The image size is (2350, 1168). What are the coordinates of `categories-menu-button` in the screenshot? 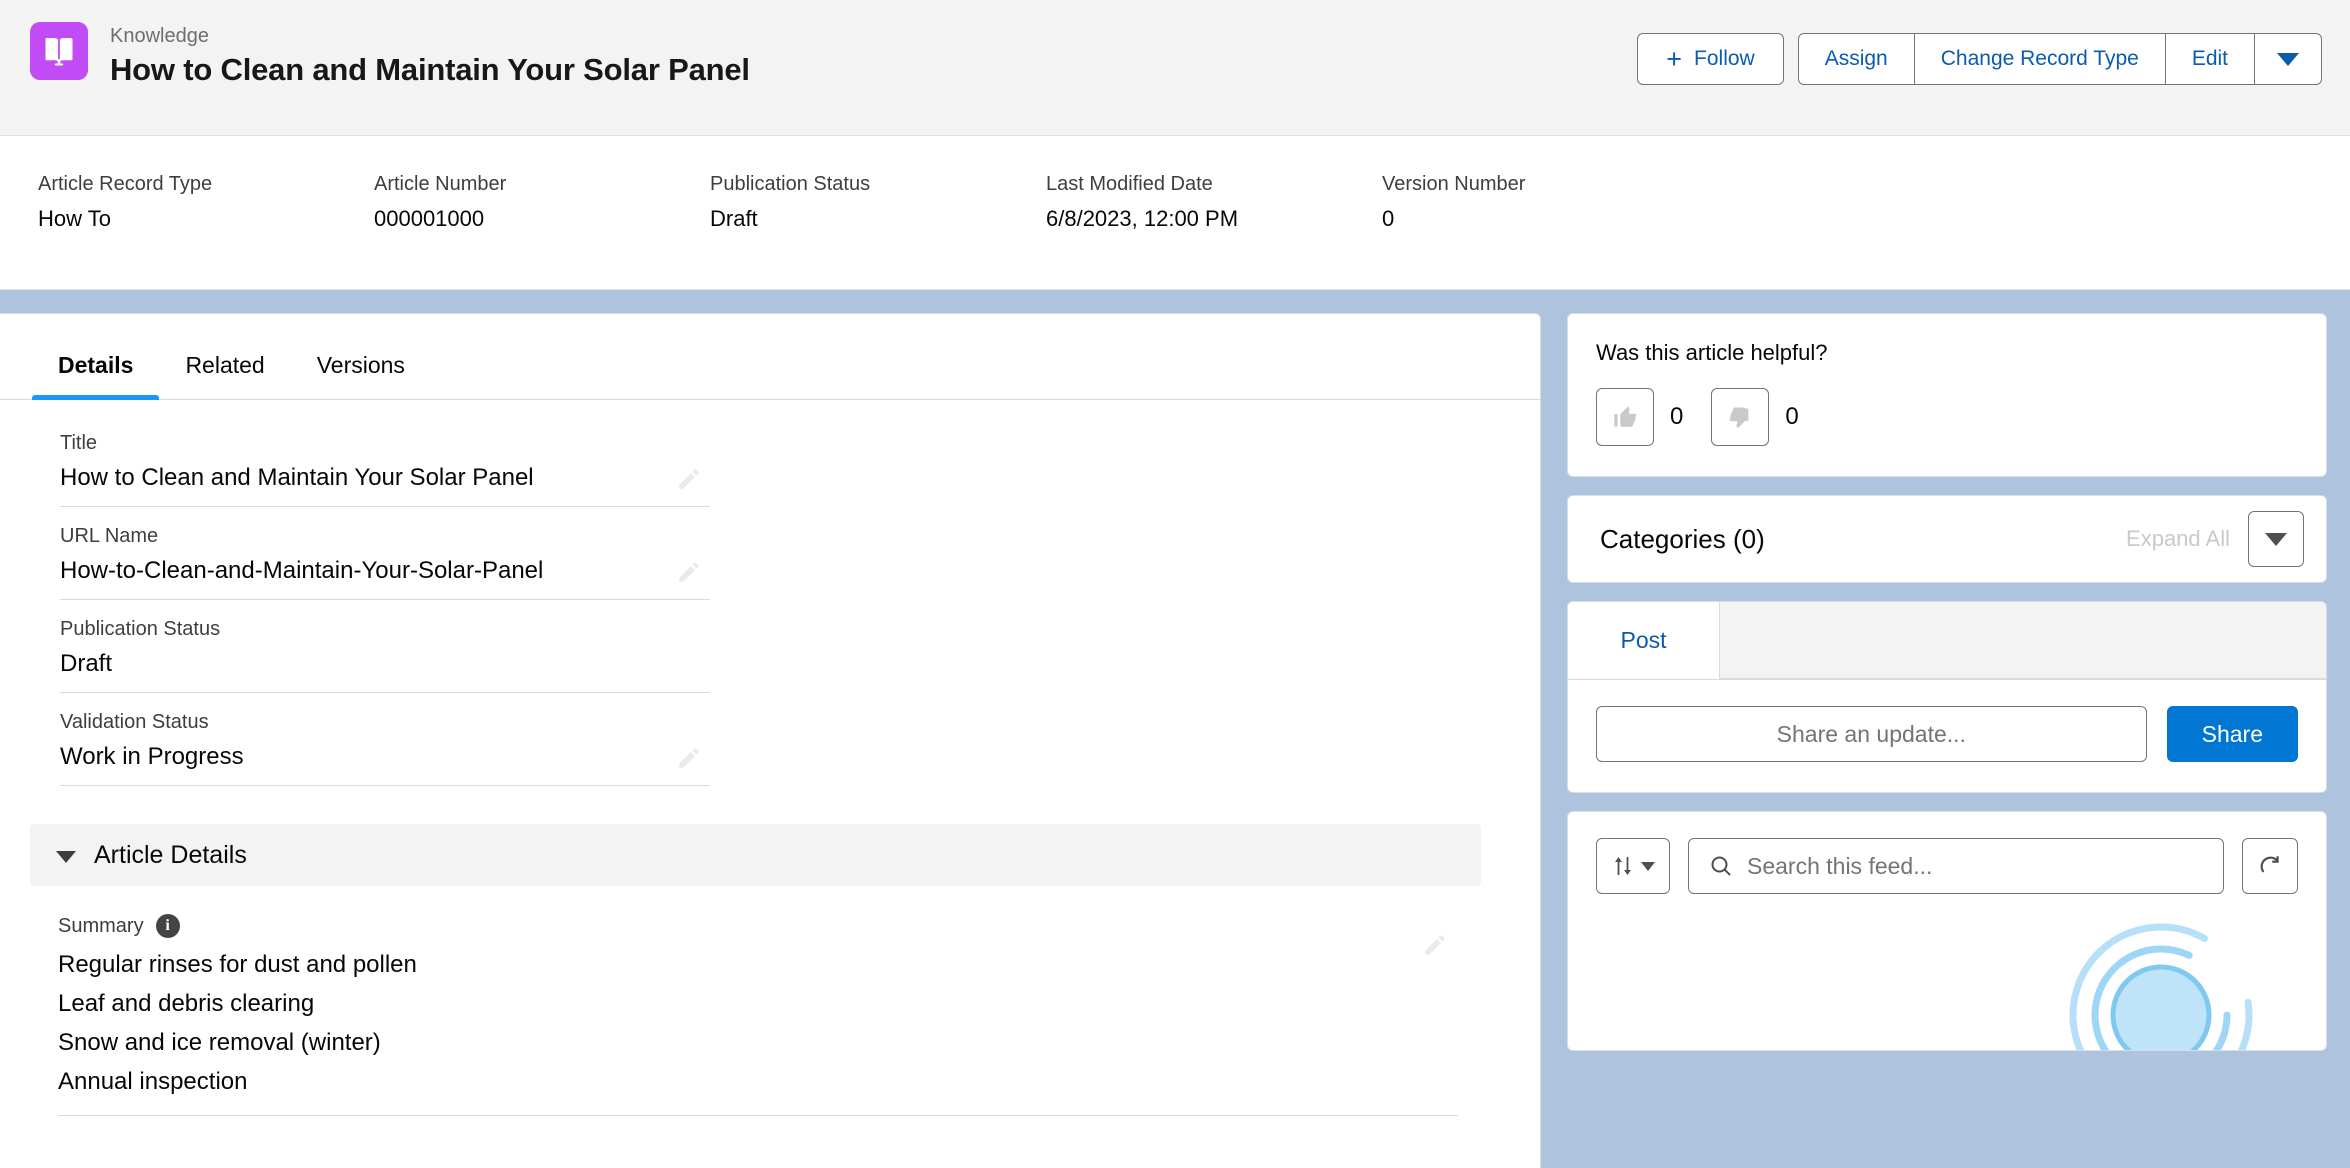 It's located at (2276, 539).